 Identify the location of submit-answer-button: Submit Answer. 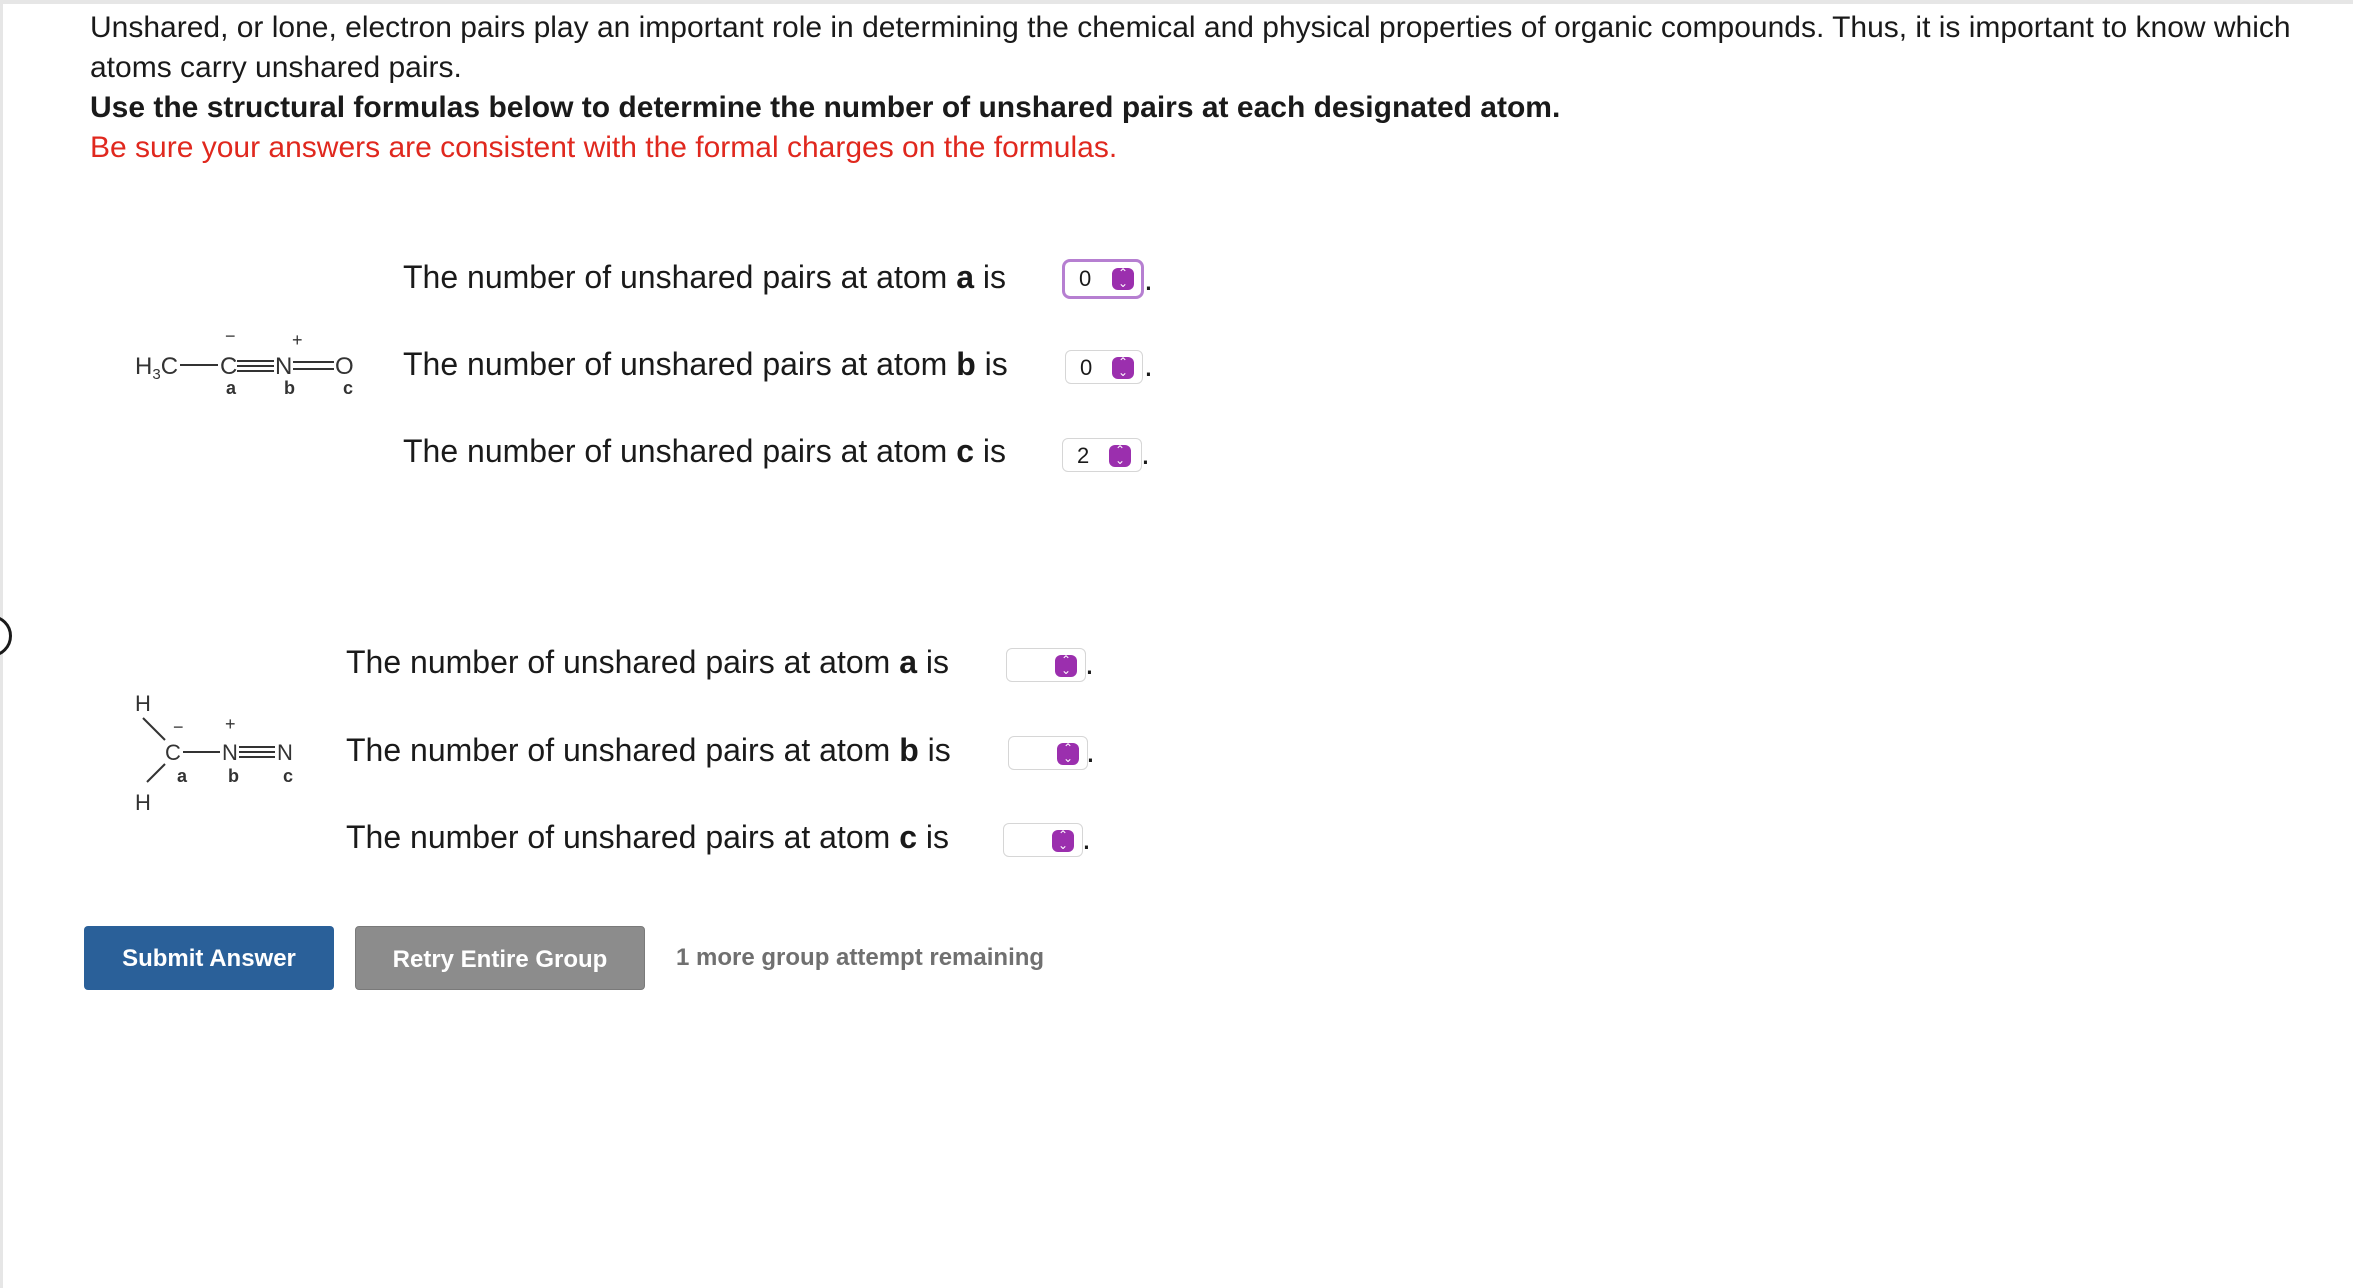
(209, 958).